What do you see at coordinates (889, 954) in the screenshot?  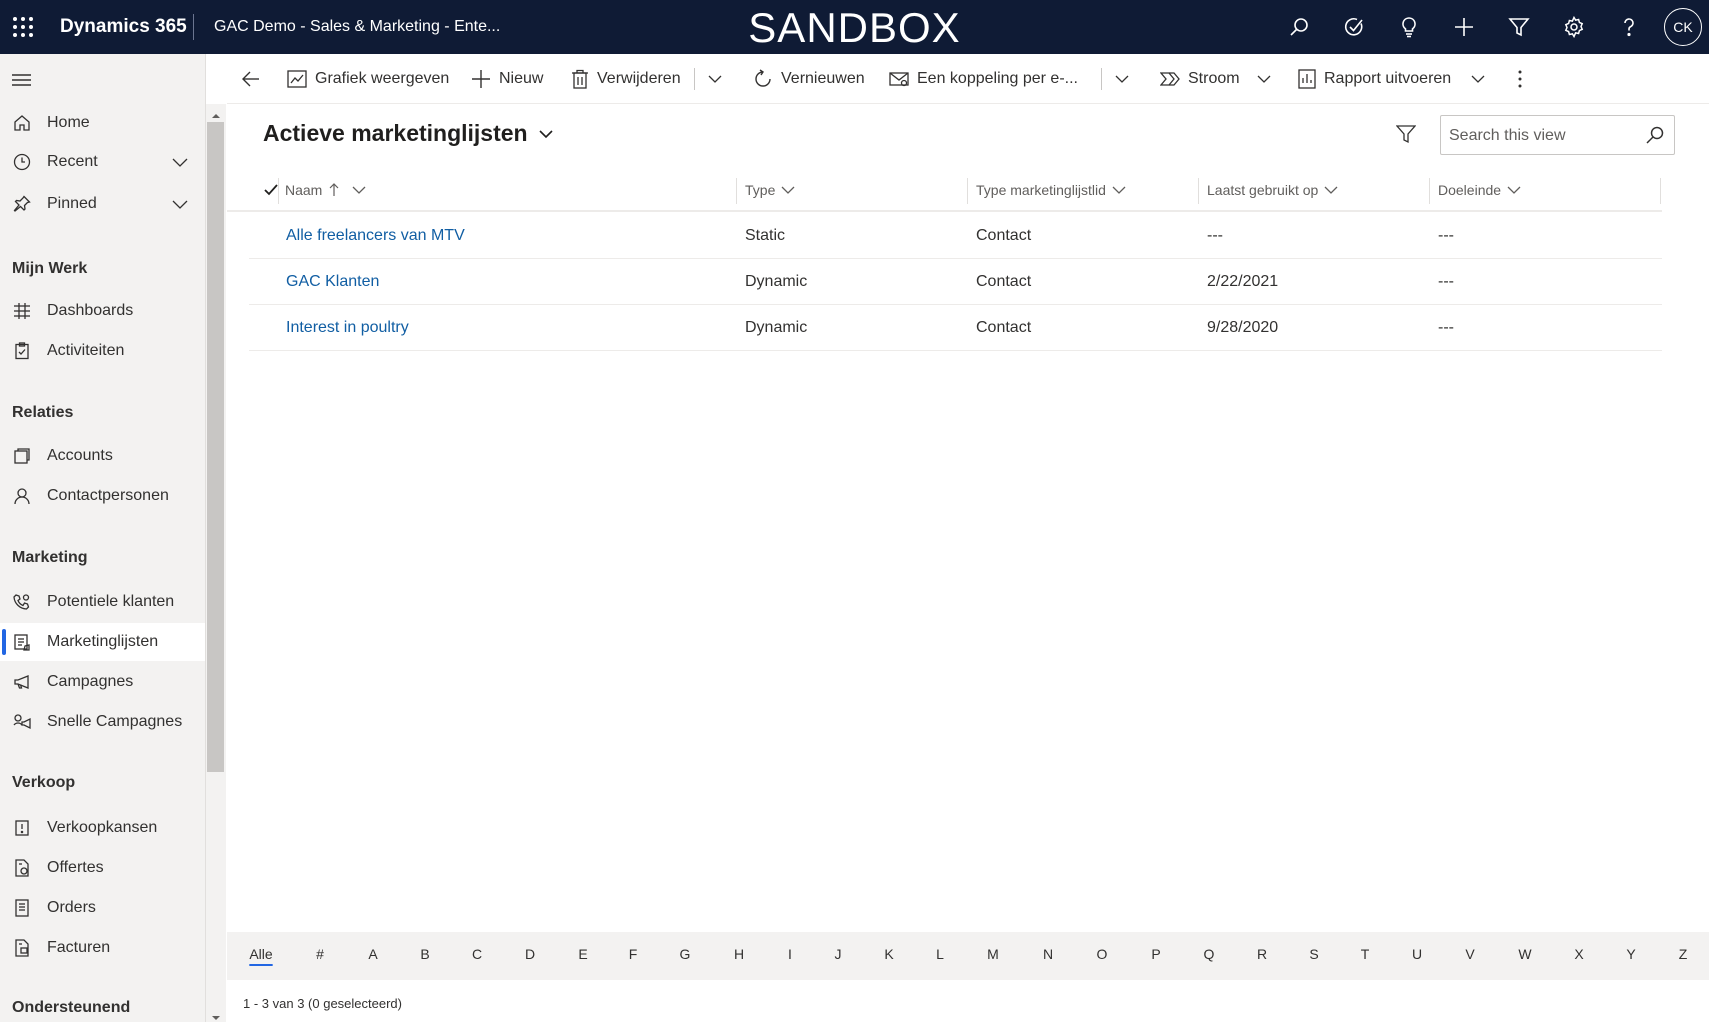 I see `jump-letter: K` at bounding box center [889, 954].